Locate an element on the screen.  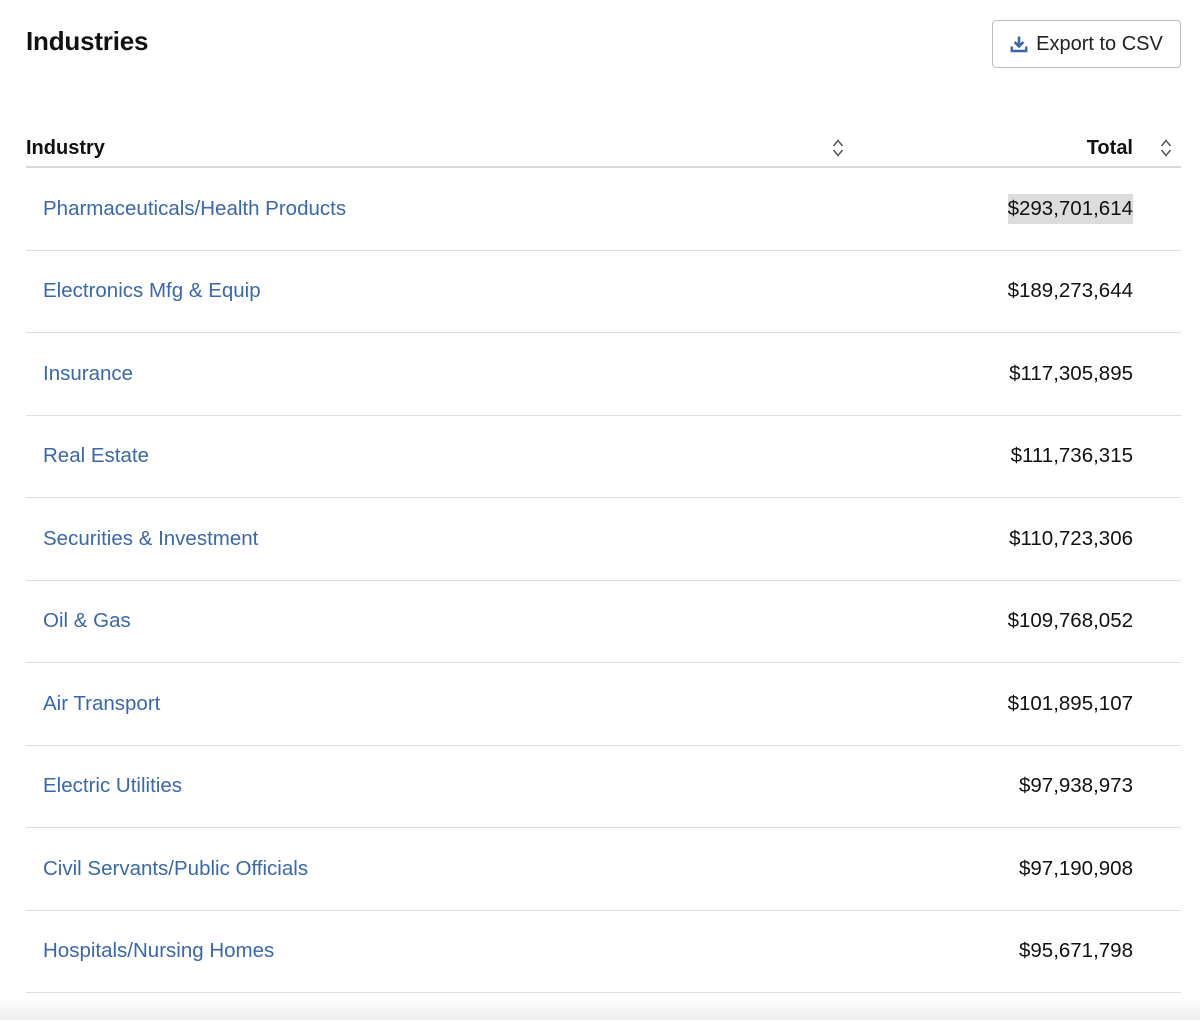
industry-link: Pharmaceuticals/Health Products is located at coordinates (194, 209).